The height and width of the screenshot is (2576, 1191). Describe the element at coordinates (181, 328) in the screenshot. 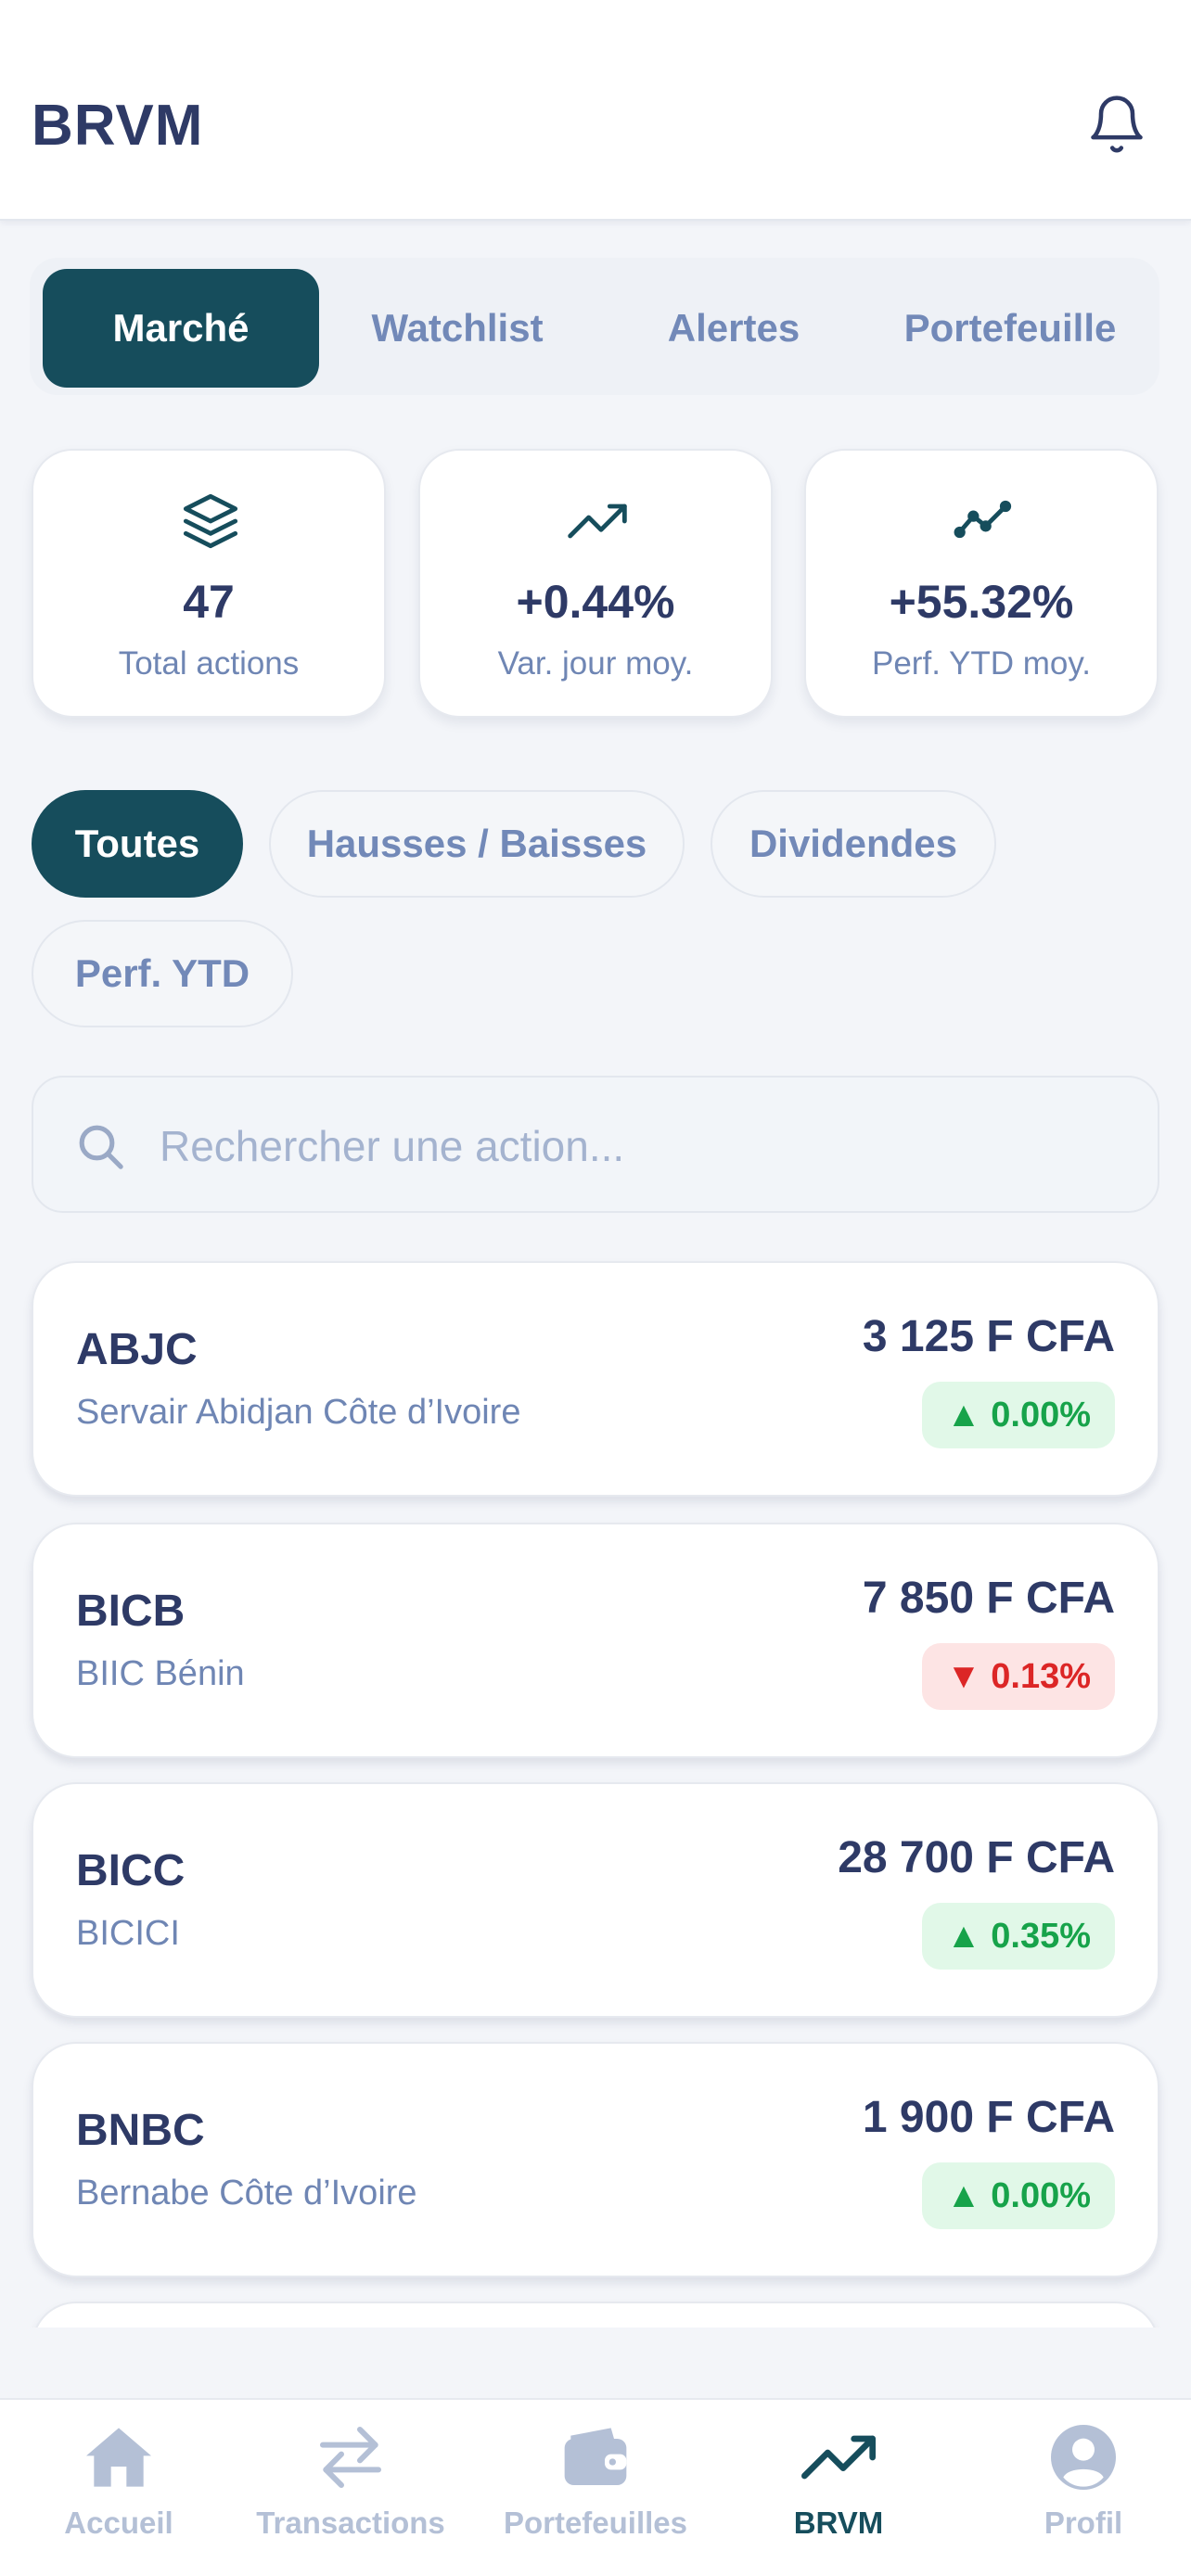

I see `tab-marche: Marché` at that location.